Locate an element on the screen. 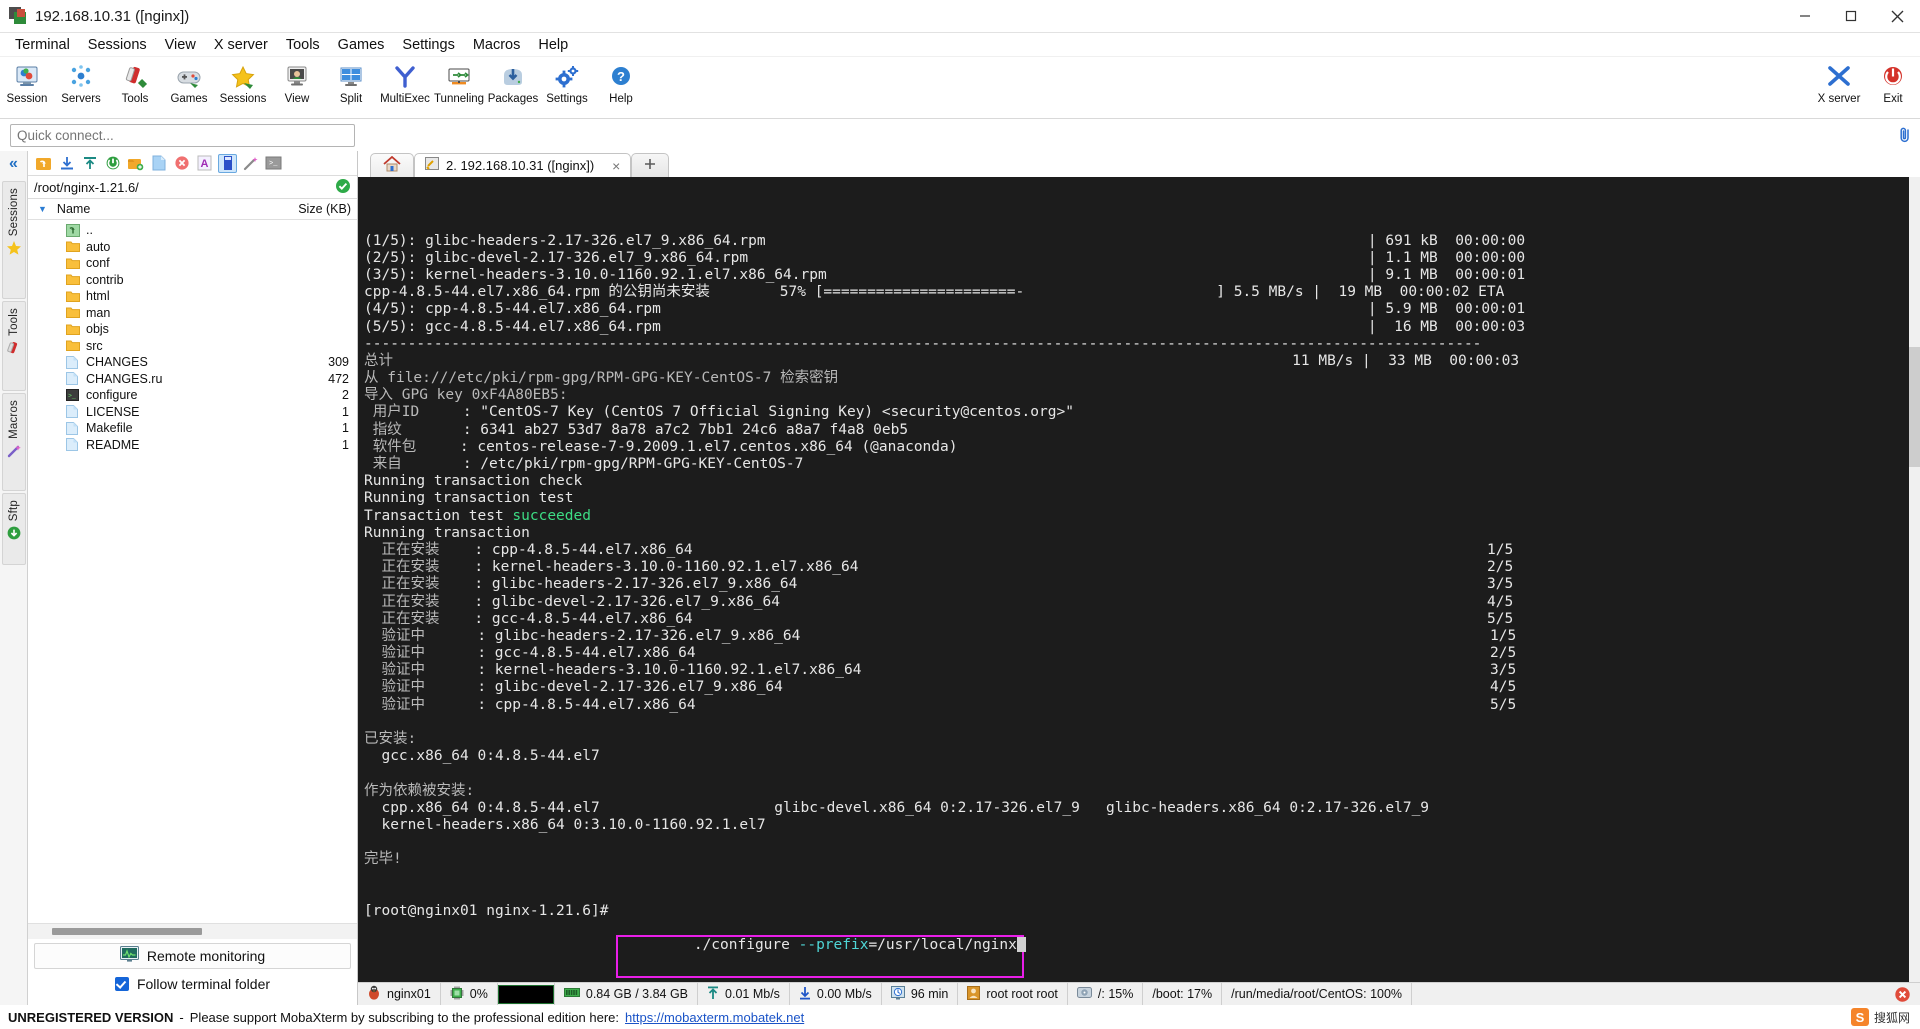 This screenshot has height=1029, width=1920. toolbar-tunneling-button: Tunneling is located at coordinates (459, 82).